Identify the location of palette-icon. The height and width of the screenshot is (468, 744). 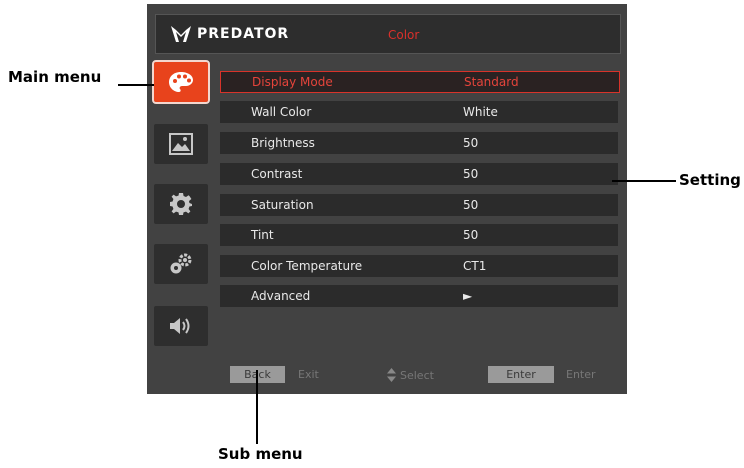
(181, 82).